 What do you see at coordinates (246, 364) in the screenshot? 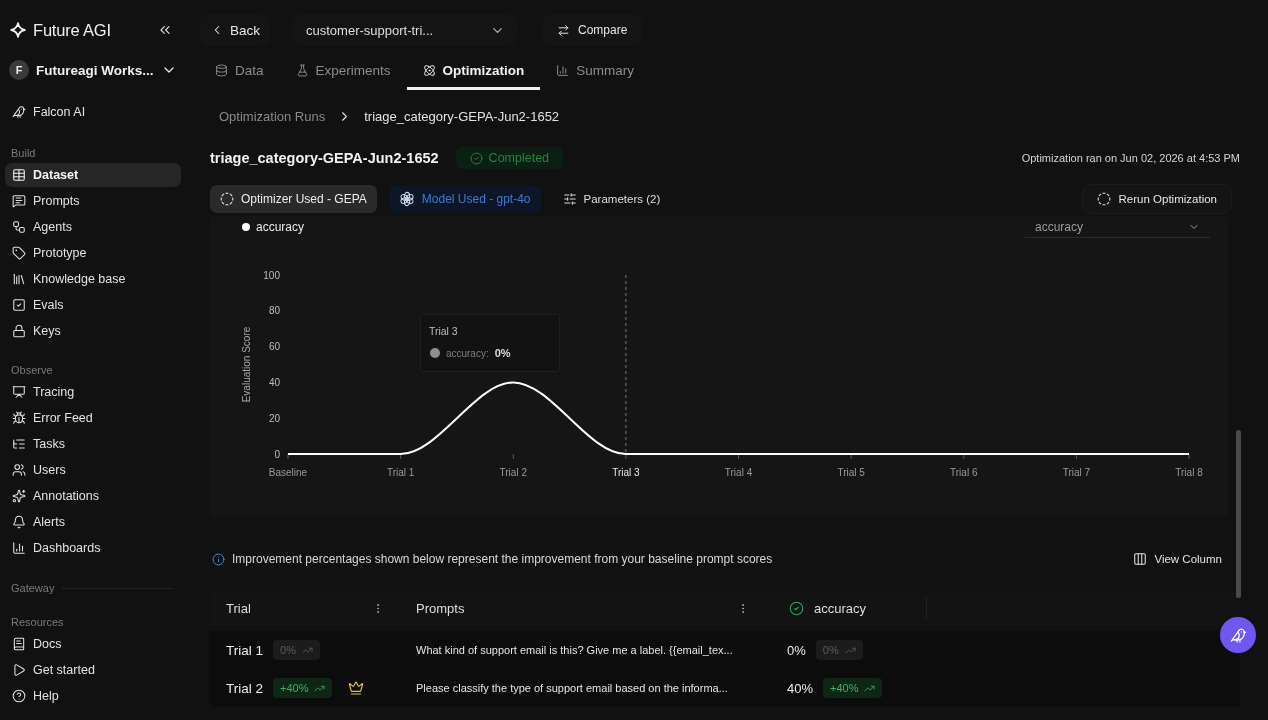
I see `axis-title: Evaluation Score` at bounding box center [246, 364].